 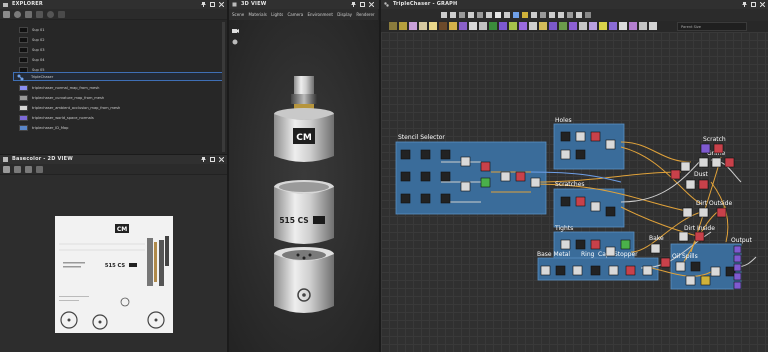 I want to click on channel-button, so click(x=17, y=169).